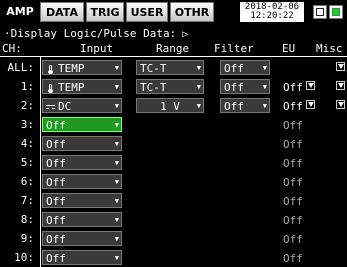 This screenshot has height=267, width=347. What do you see at coordinates (27, 181) in the screenshot?
I see `channel-label: 6:` at bounding box center [27, 181].